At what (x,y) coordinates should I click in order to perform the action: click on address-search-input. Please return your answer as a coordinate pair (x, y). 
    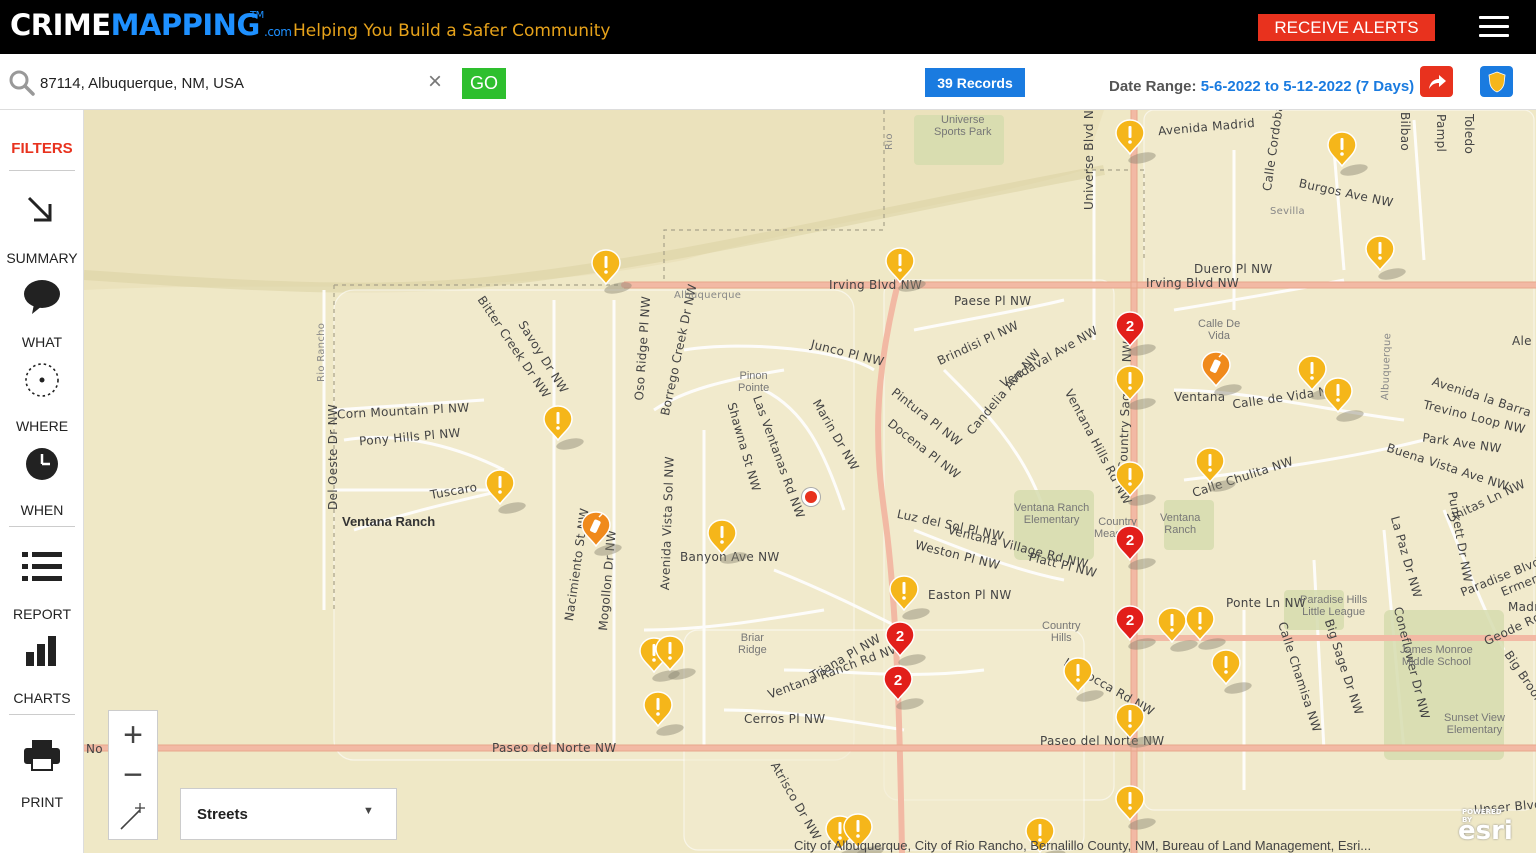
    Looking at the image, I should click on (230, 83).